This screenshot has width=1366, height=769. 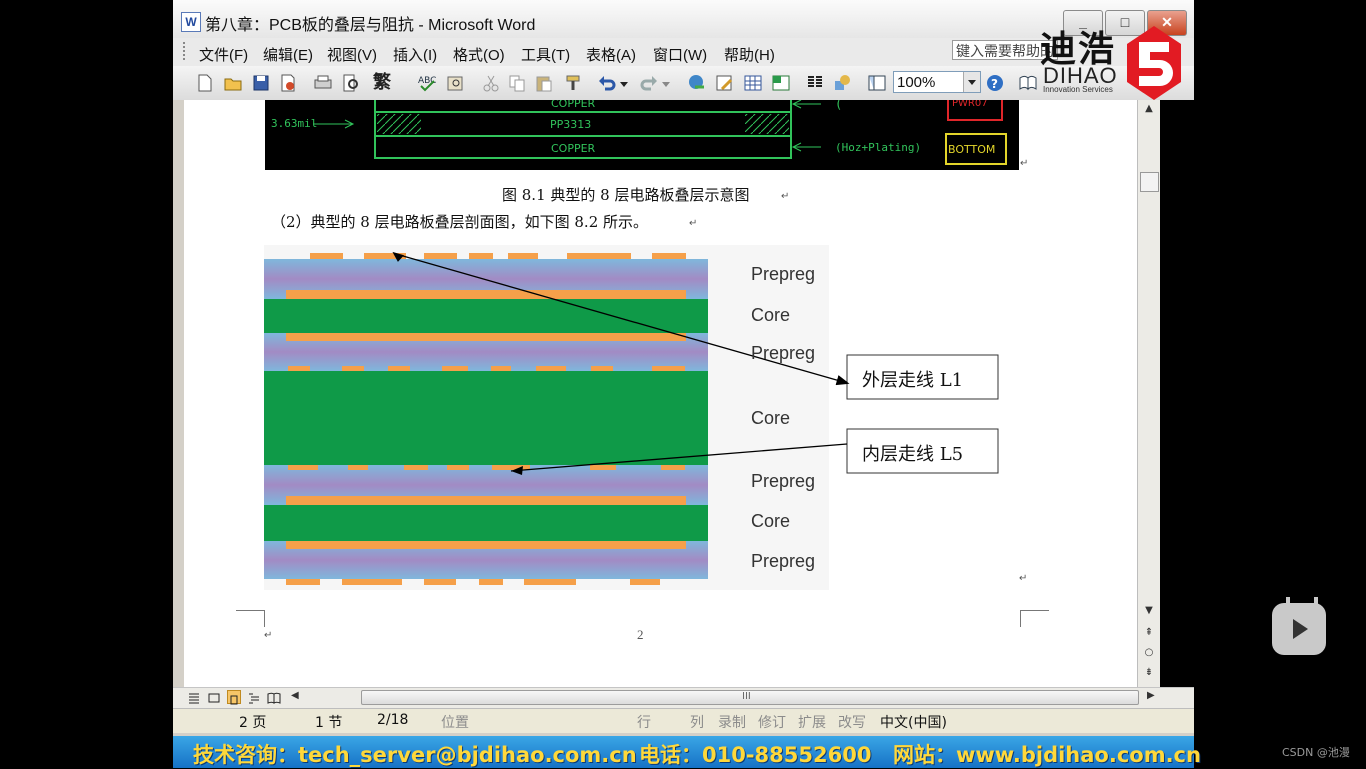 What do you see at coordinates (683, 720) in the screenshot?
I see `status-bar: 2 页 1 节 2/18 位置 行 列 录制 修订 扩展 改写 中文(中国)` at bounding box center [683, 720].